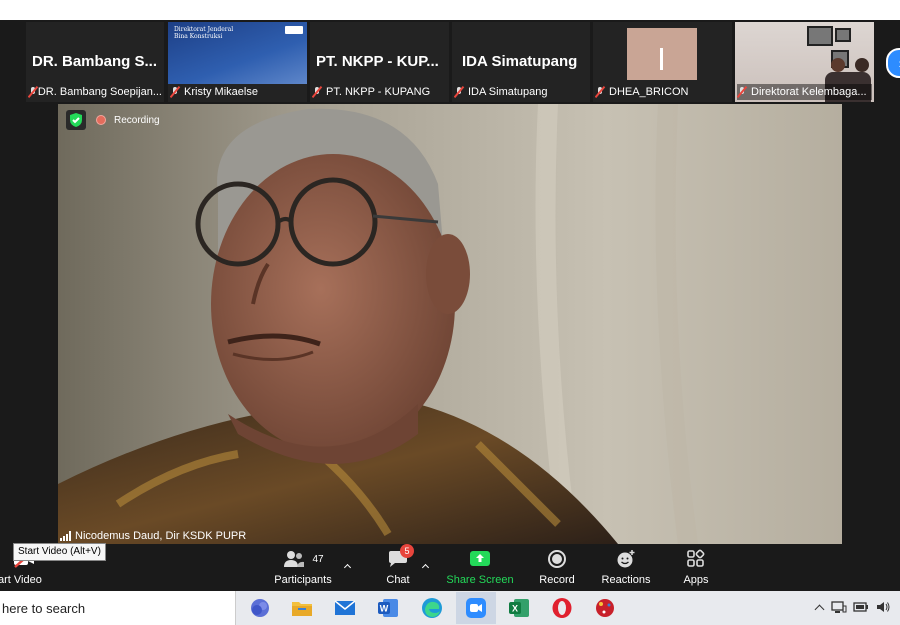 This screenshot has height=625, width=900. Describe the element at coordinates (883, 607) in the screenshot. I see `volume-icon` at that location.